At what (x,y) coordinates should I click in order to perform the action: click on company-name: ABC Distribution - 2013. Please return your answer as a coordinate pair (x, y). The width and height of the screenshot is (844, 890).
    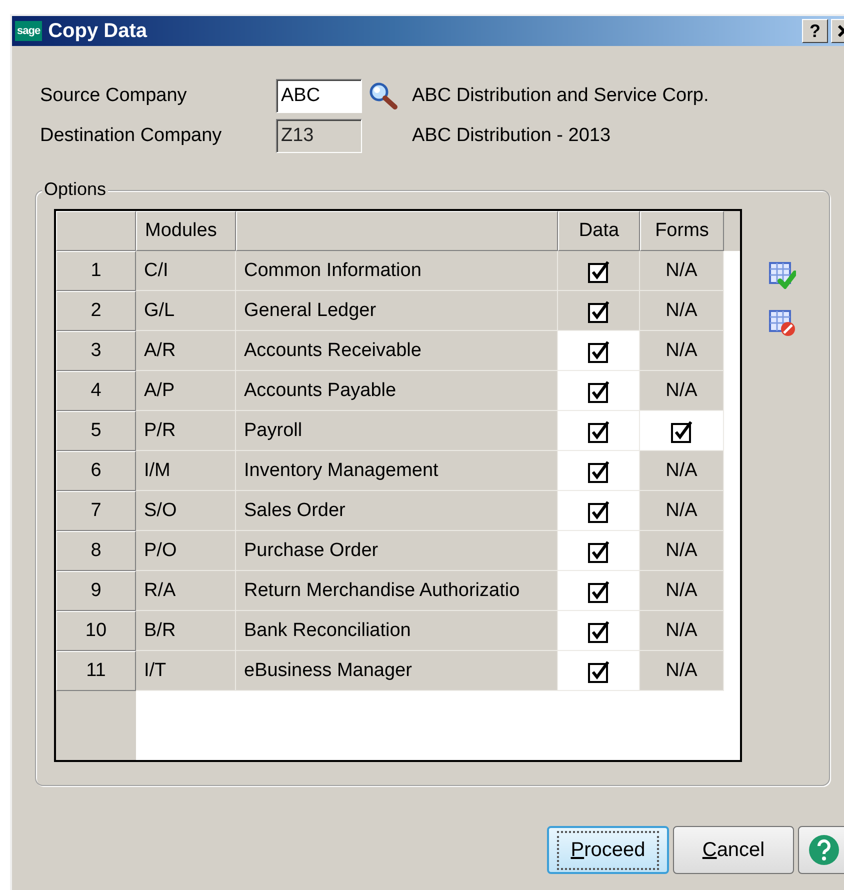
    Looking at the image, I should click on (511, 136).